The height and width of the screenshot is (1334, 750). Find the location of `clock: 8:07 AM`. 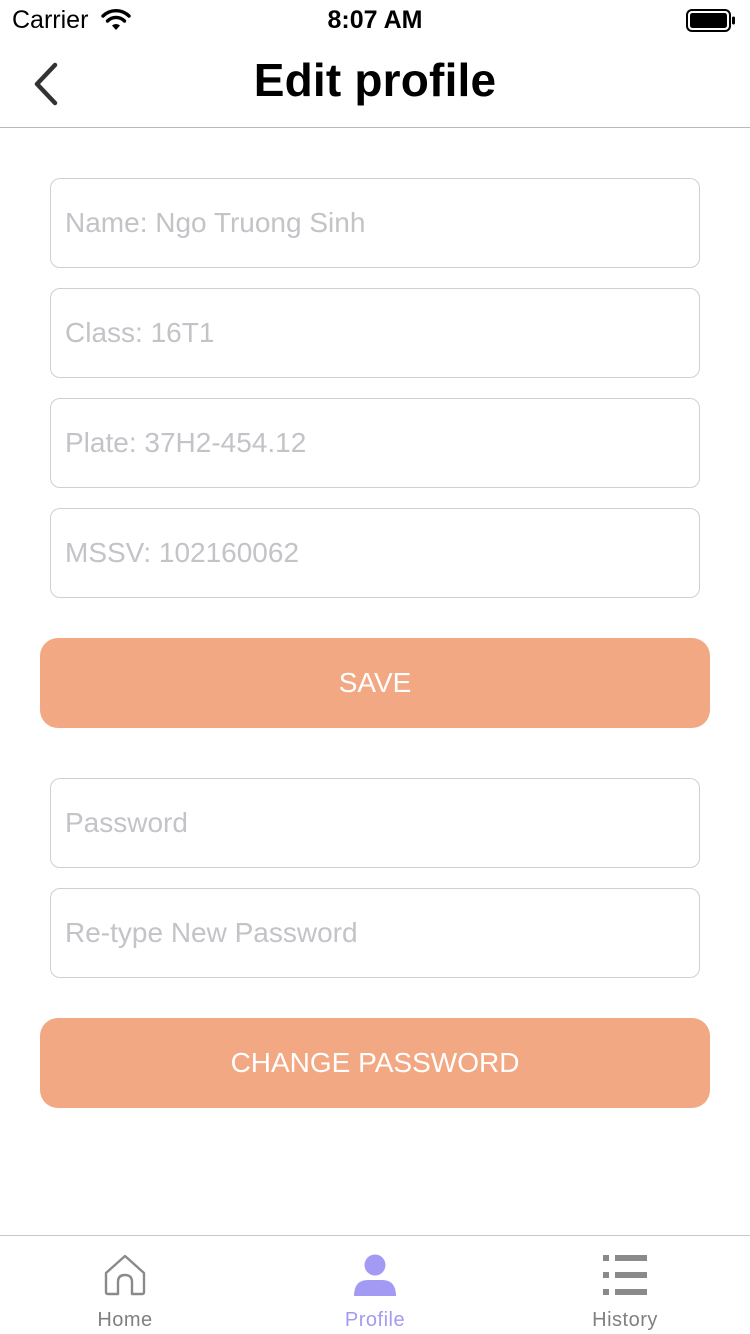

clock: 8:07 AM is located at coordinates (375, 20).